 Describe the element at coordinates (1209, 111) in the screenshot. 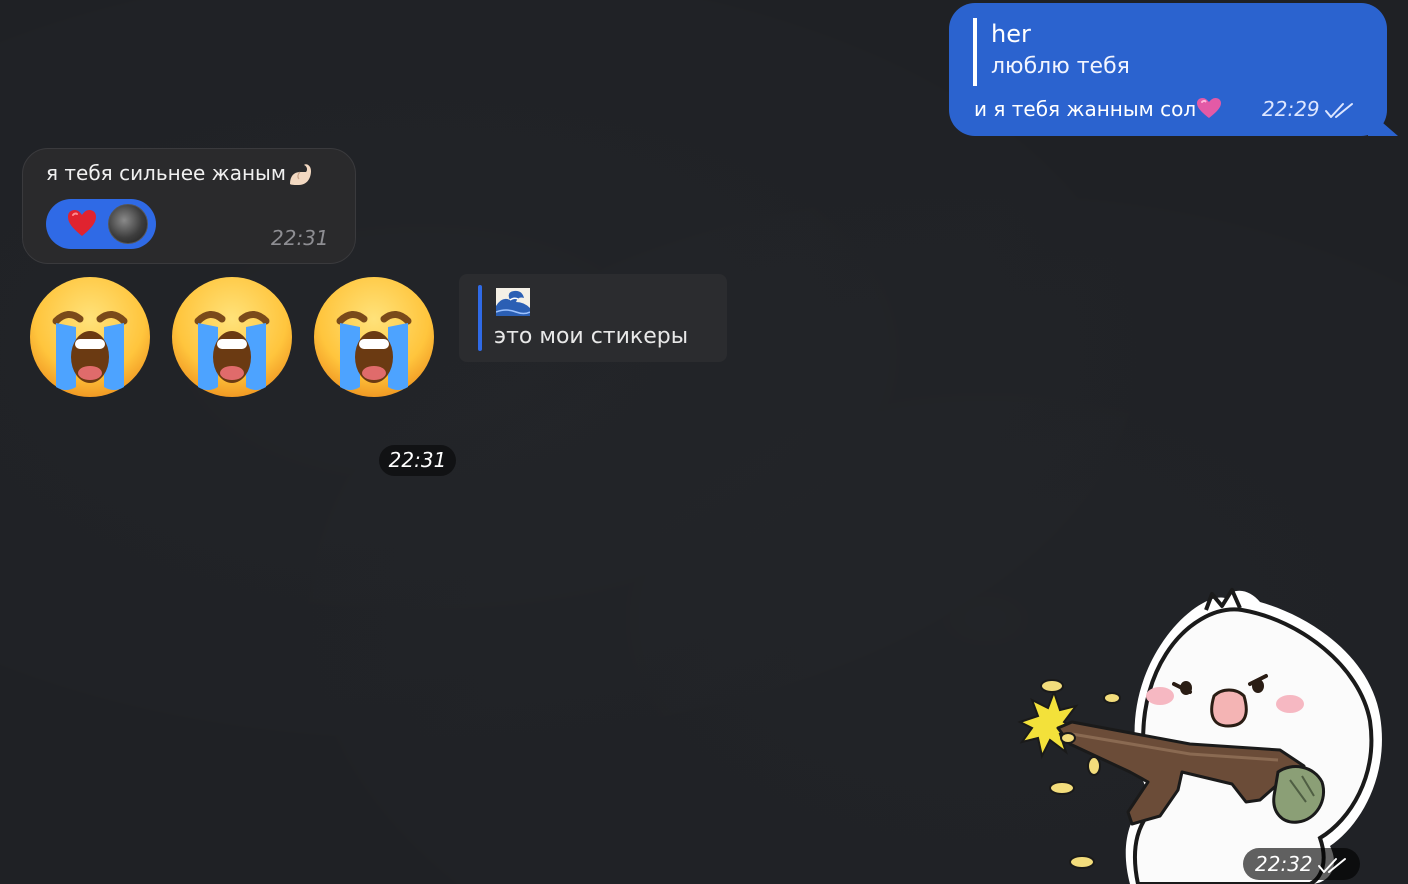

I see `pink-heart-icon` at that location.